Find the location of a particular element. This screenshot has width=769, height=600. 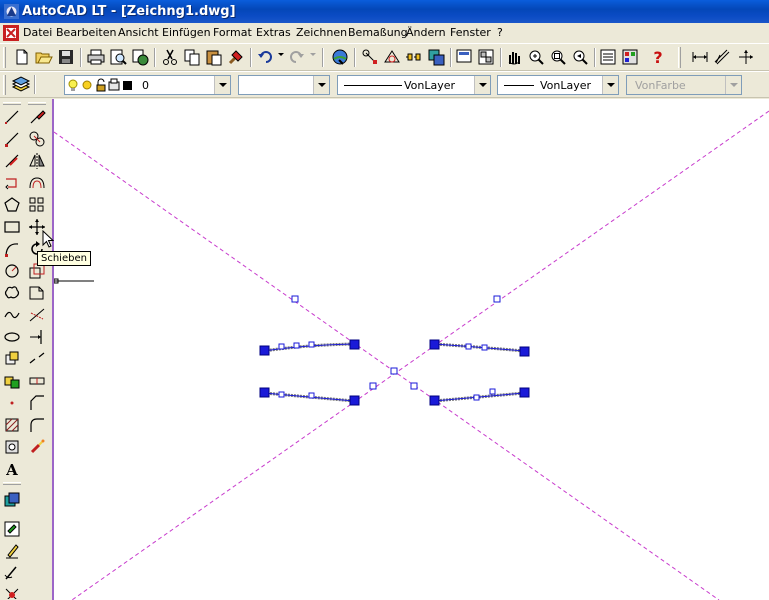

edit-icon is located at coordinates (12, 551).